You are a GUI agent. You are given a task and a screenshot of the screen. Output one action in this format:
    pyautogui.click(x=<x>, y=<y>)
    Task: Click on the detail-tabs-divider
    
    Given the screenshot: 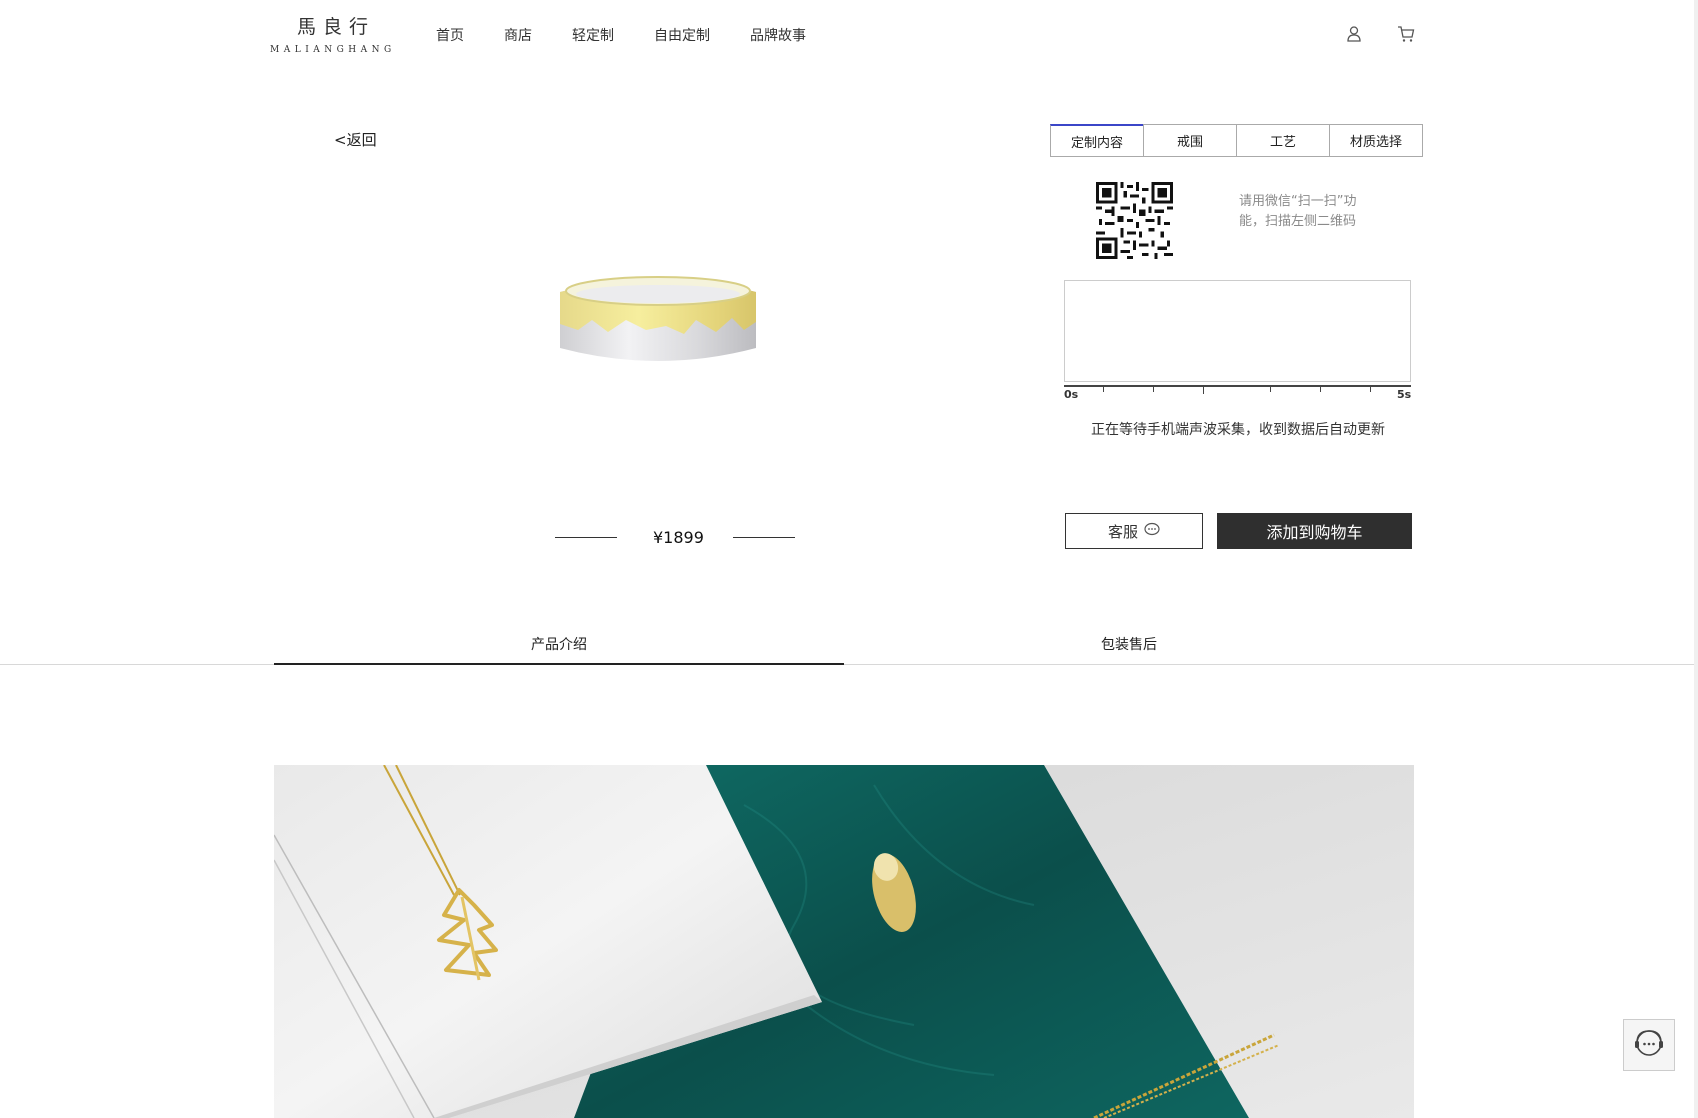 What is the action you would take?
    pyautogui.click(x=847, y=664)
    